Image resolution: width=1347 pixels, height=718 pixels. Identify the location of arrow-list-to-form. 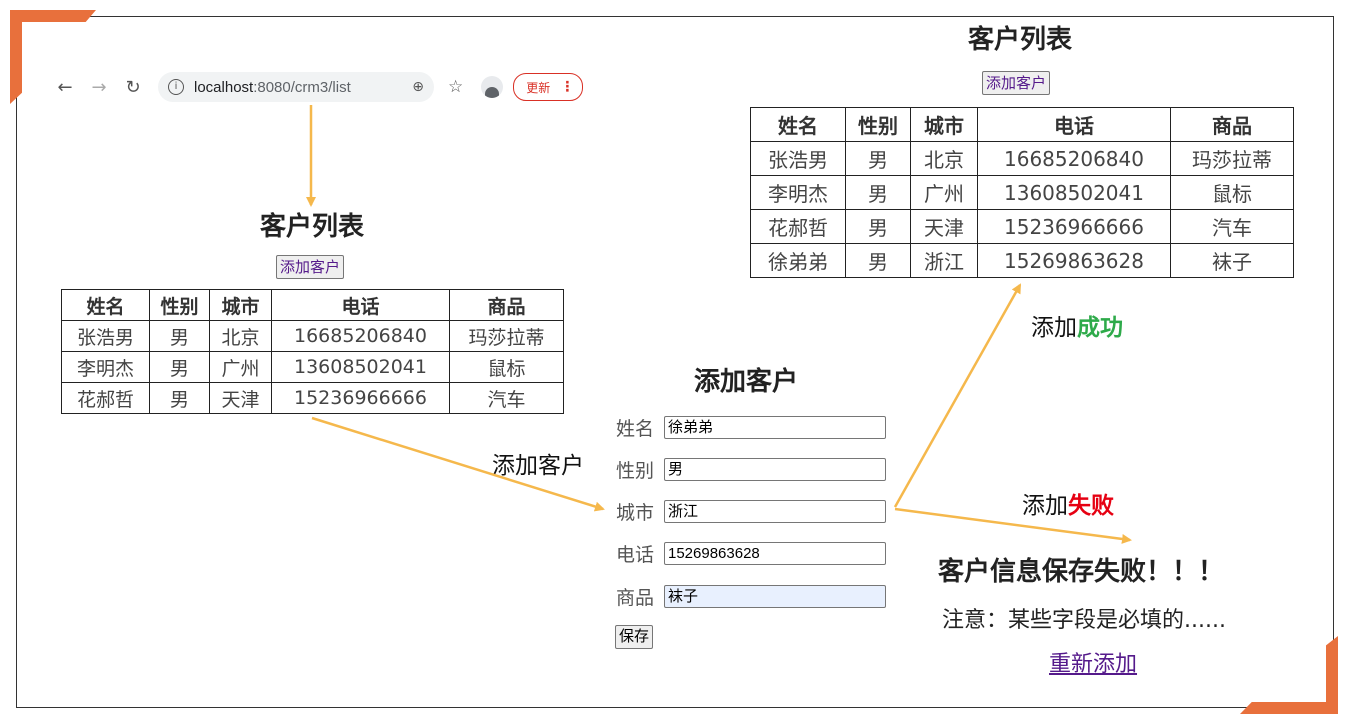
(458, 464).